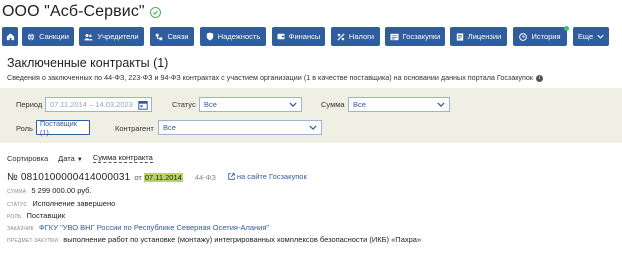 Image resolution: width=622 pixels, height=253 pixels. What do you see at coordinates (210, 104) in the screenshot?
I see `status-value: Все` at bounding box center [210, 104].